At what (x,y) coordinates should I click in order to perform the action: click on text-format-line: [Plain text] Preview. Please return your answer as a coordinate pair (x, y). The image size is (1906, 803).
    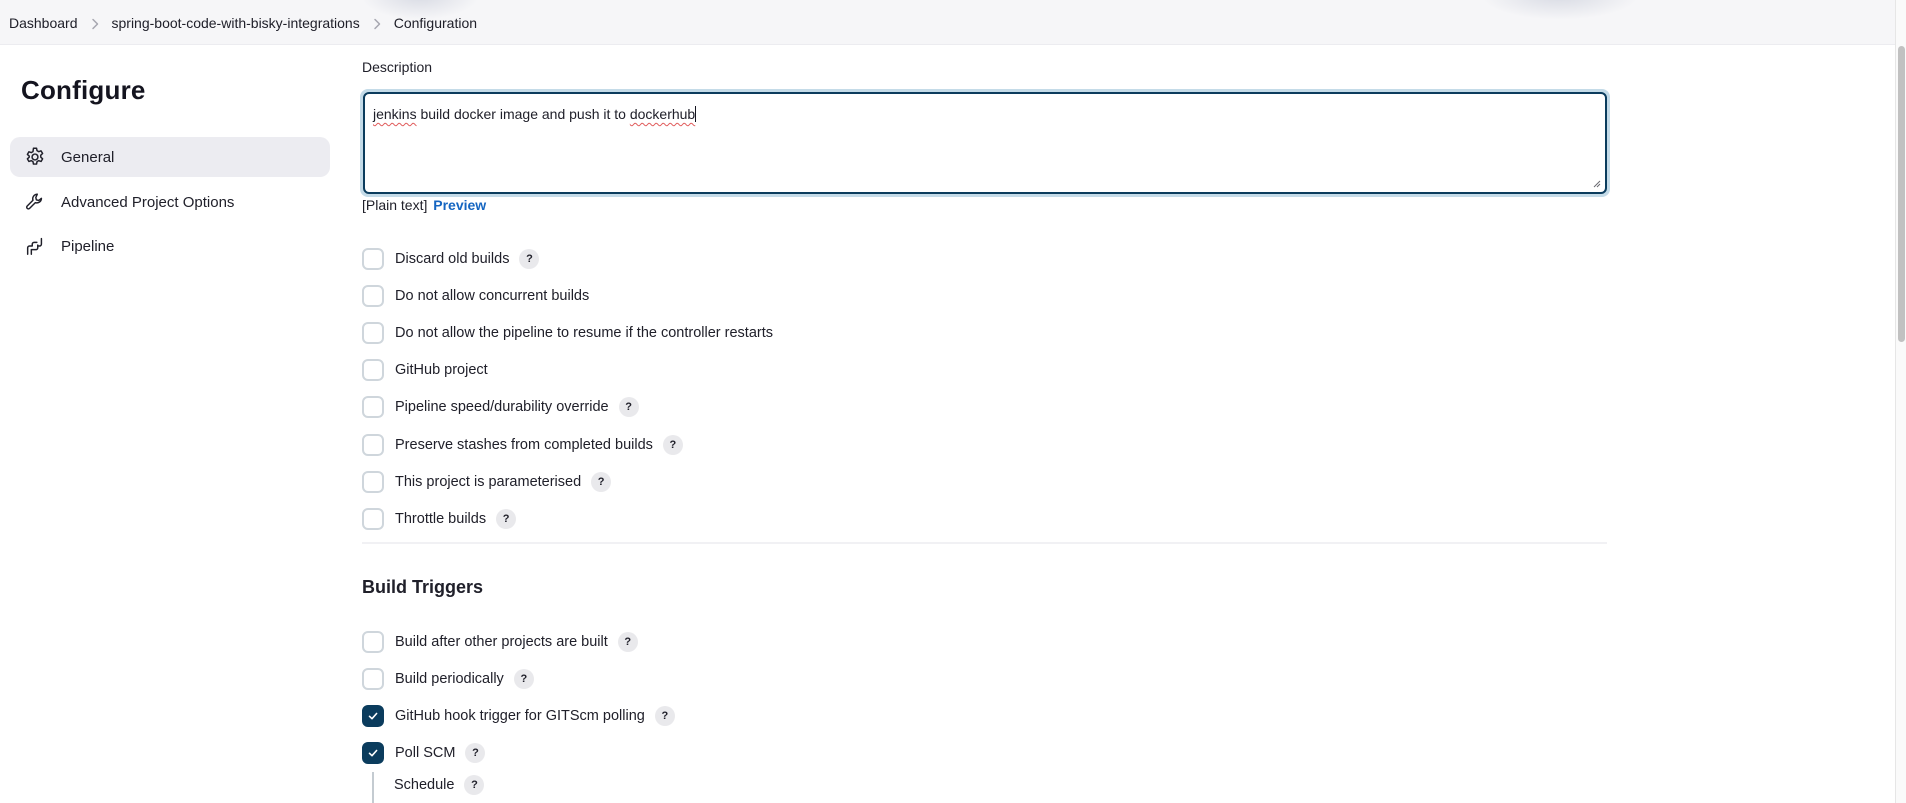
    Looking at the image, I should click on (424, 205).